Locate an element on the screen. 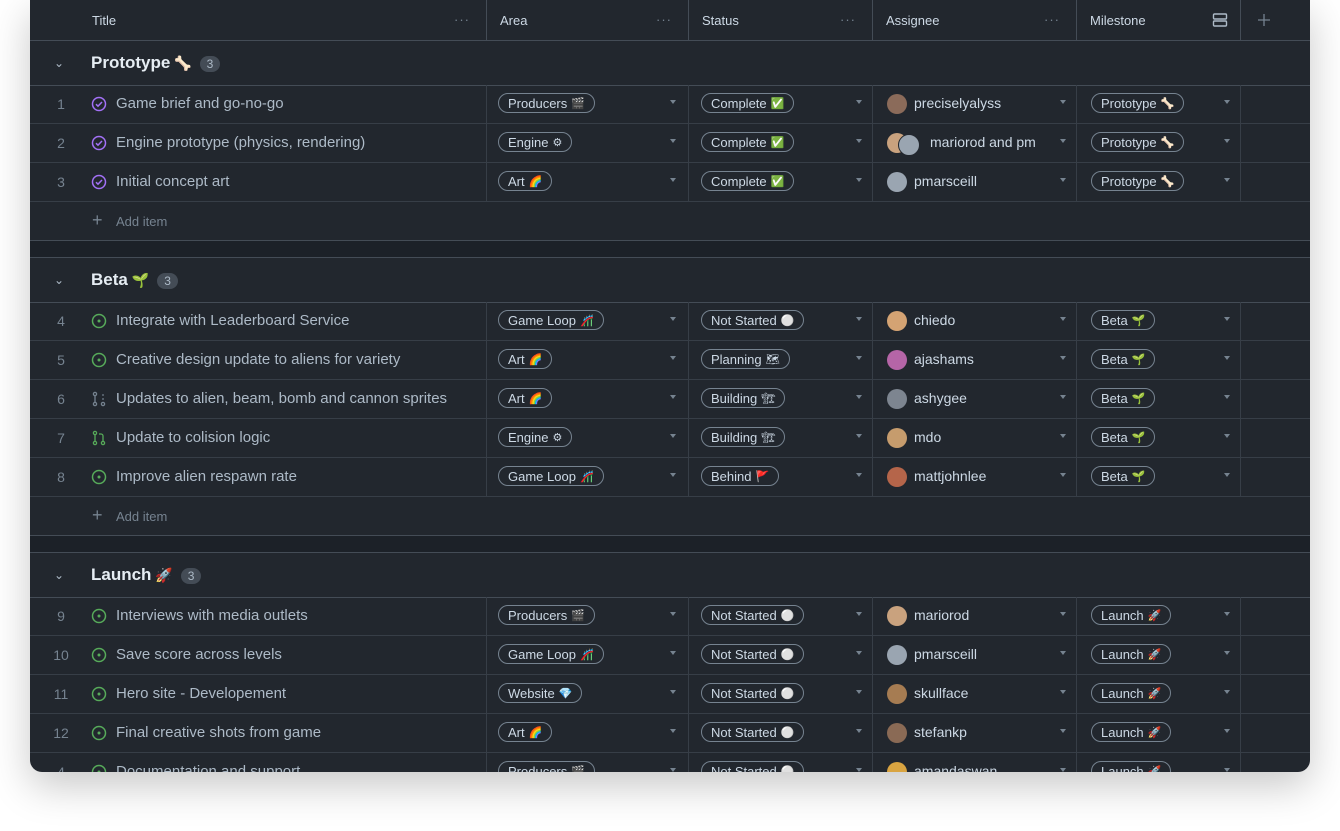  rows-layout-icon is located at coordinates (1220, 20).